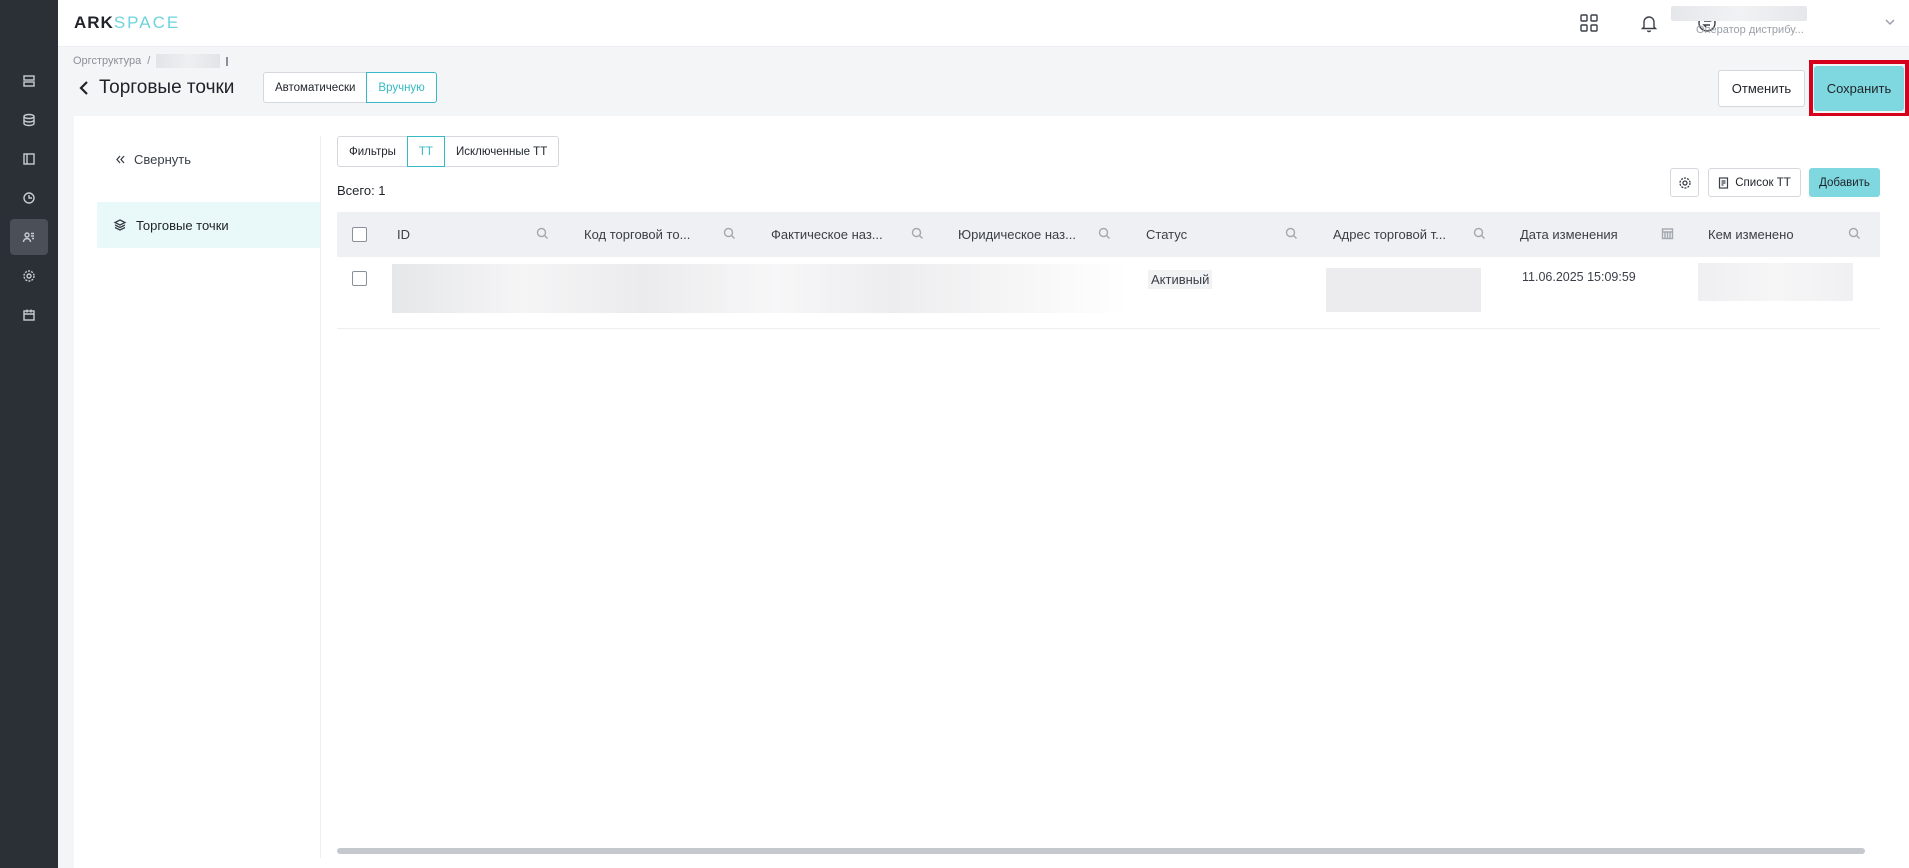  Describe the element at coordinates (501, 151) in the screenshot. I see `tab-excluded: Исключенные ТТ` at that location.